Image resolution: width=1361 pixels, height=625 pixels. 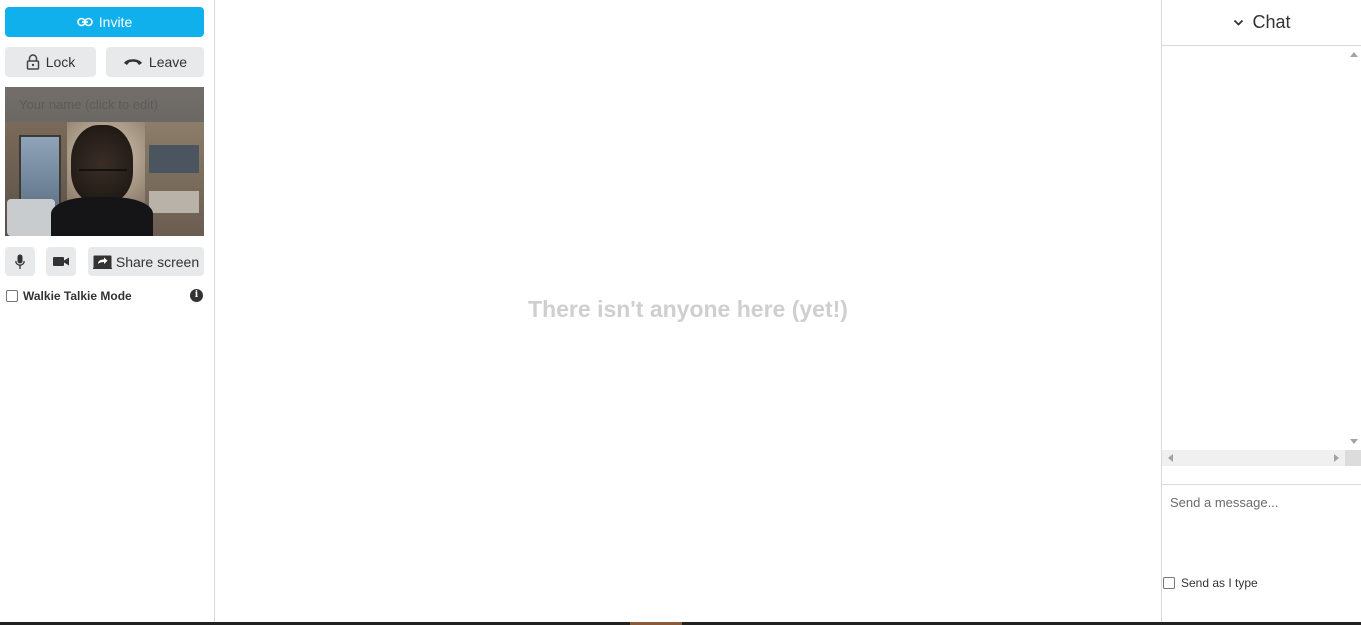 I want to click on chat-horizontal-scrollbar, so click(x=1253, y=458).